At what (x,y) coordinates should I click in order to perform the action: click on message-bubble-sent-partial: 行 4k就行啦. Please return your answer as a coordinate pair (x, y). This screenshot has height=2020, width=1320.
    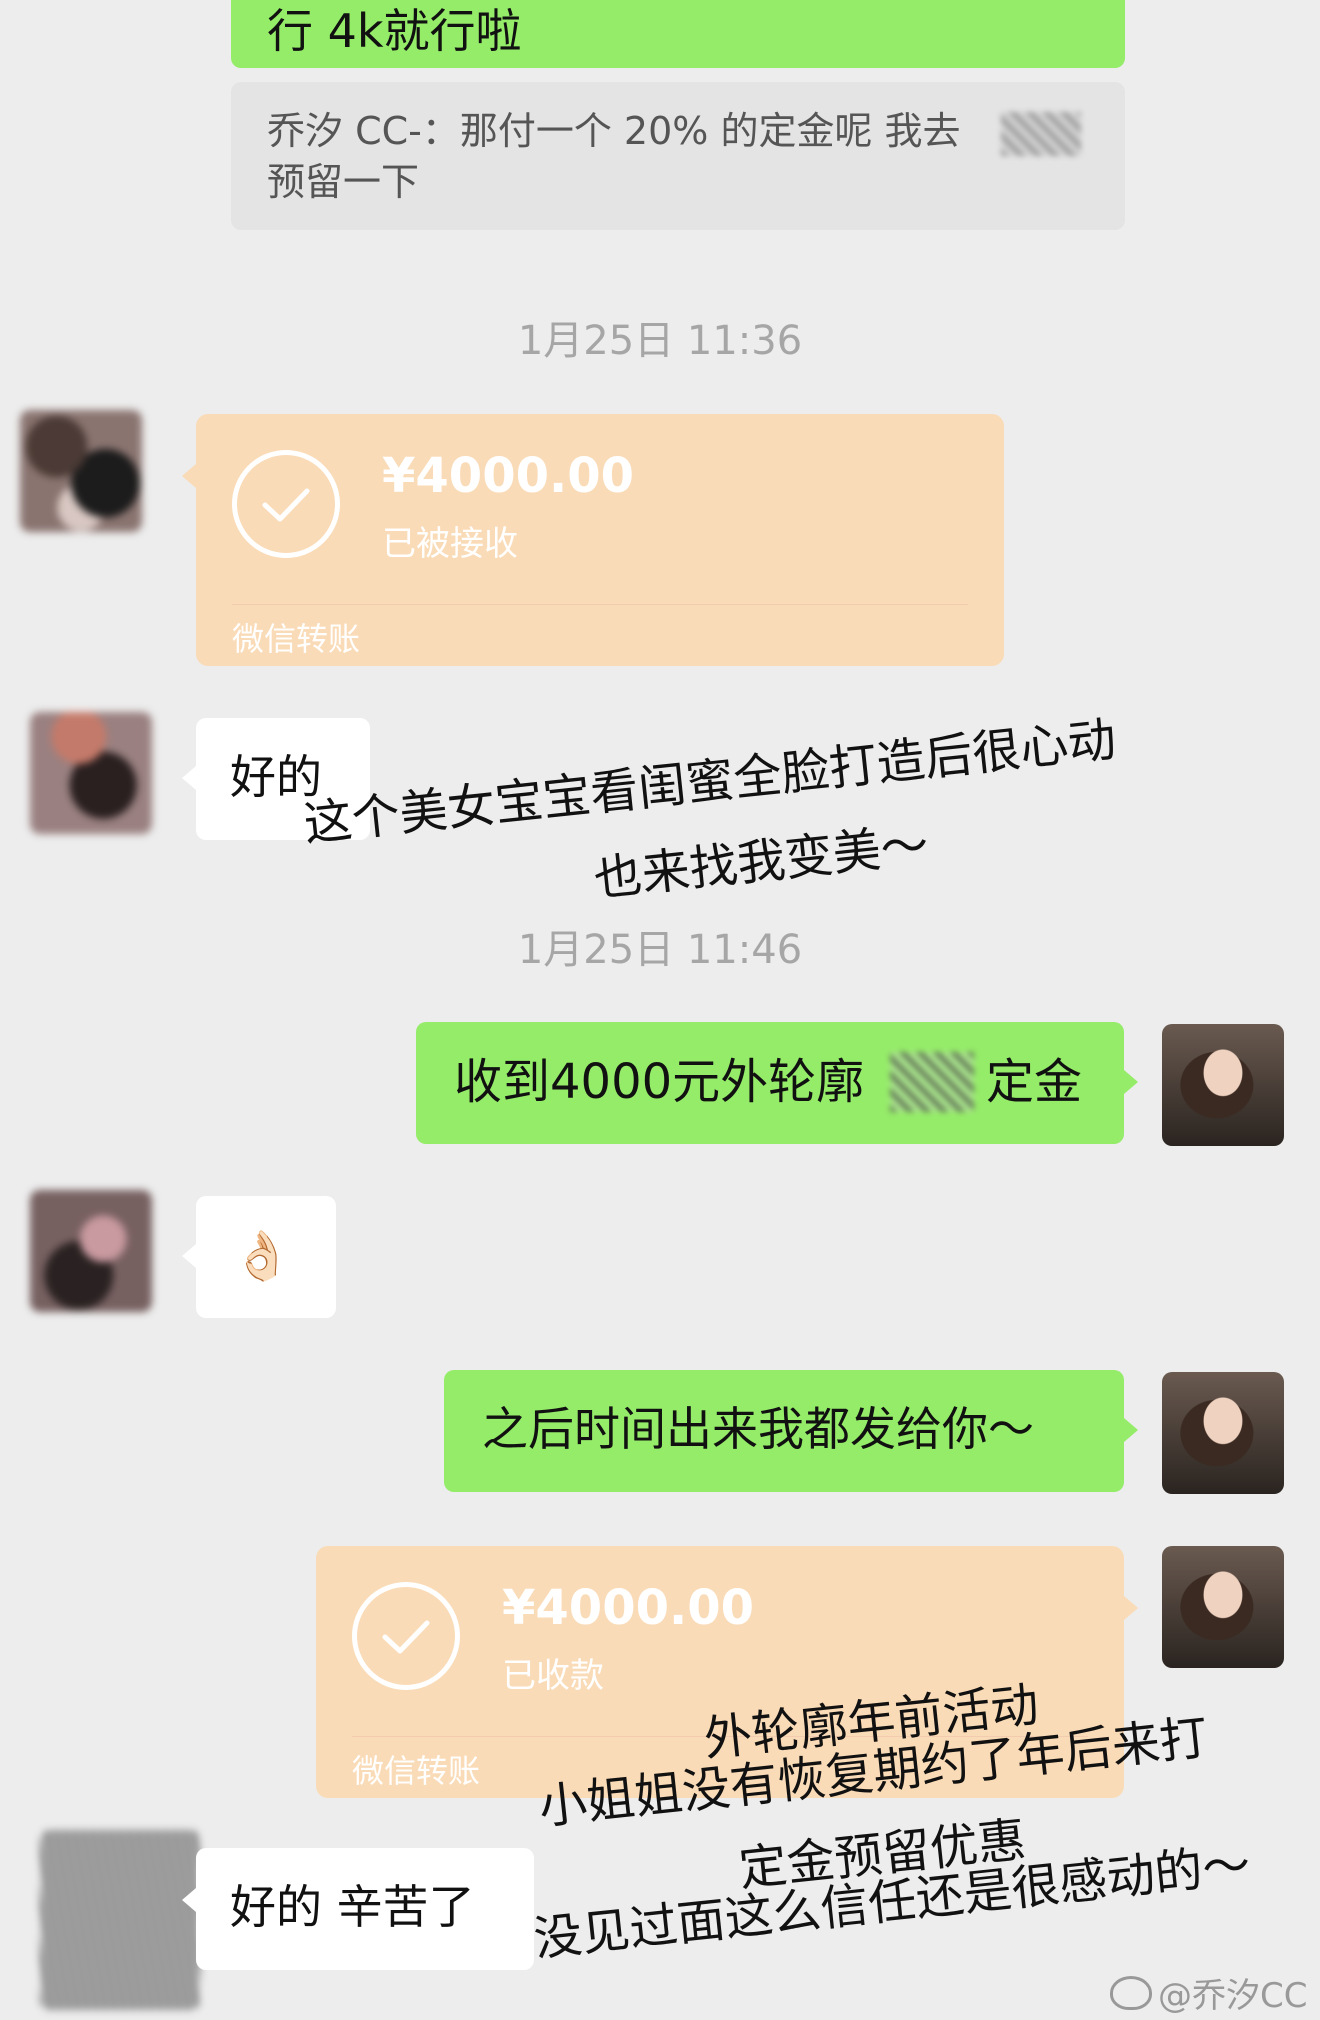
    Looking at the image, I should click on (678, 34).